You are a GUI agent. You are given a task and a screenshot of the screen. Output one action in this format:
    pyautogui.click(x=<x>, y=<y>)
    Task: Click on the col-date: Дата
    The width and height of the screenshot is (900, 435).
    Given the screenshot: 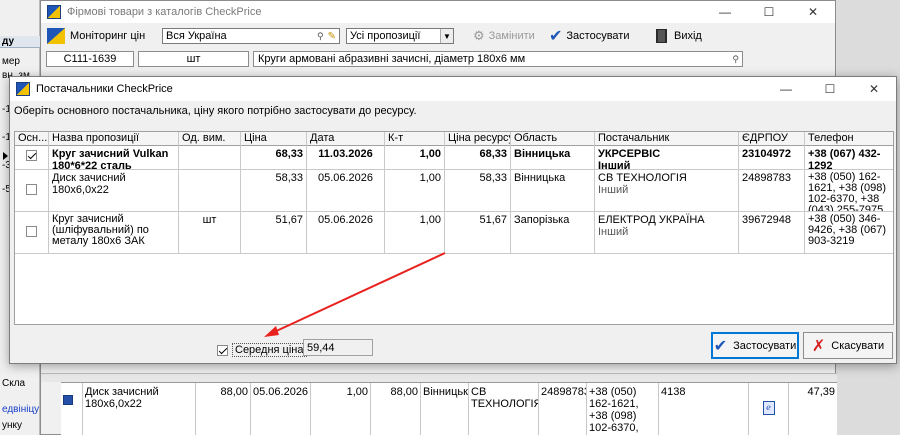 What is the action you would take?
    pyautogui.click(x=346, y=139)
    